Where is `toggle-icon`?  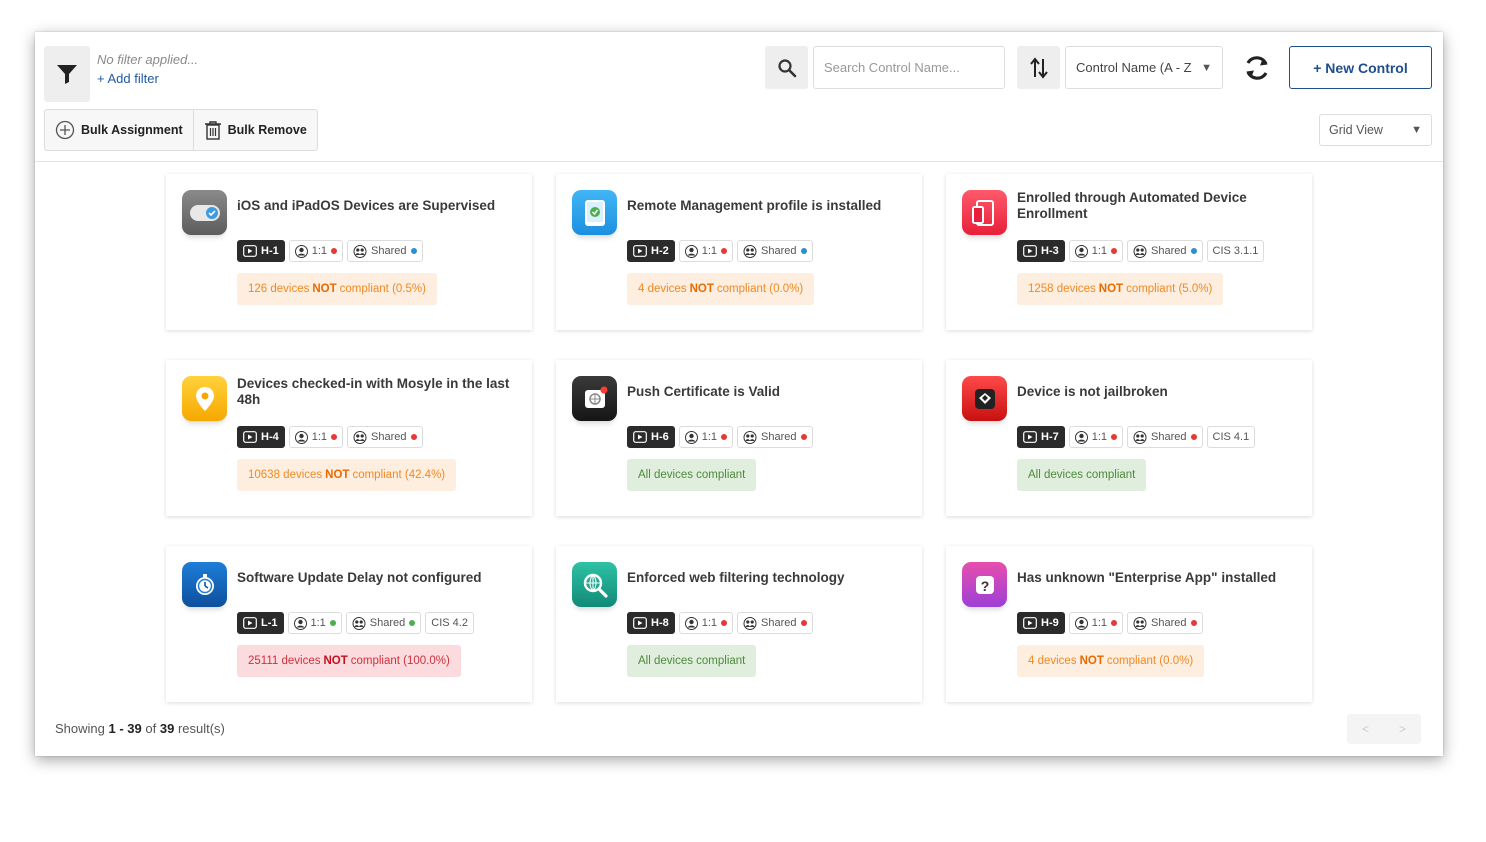
toggle-icon is located at coordinates (204, 212).